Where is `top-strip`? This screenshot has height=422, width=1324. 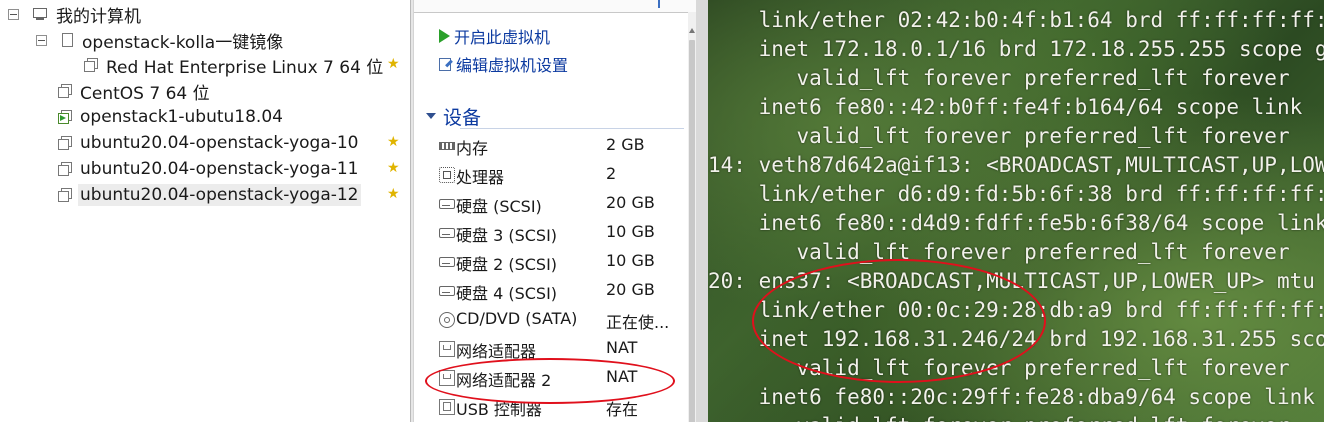
top-strip is located at coordinates (555, 6).